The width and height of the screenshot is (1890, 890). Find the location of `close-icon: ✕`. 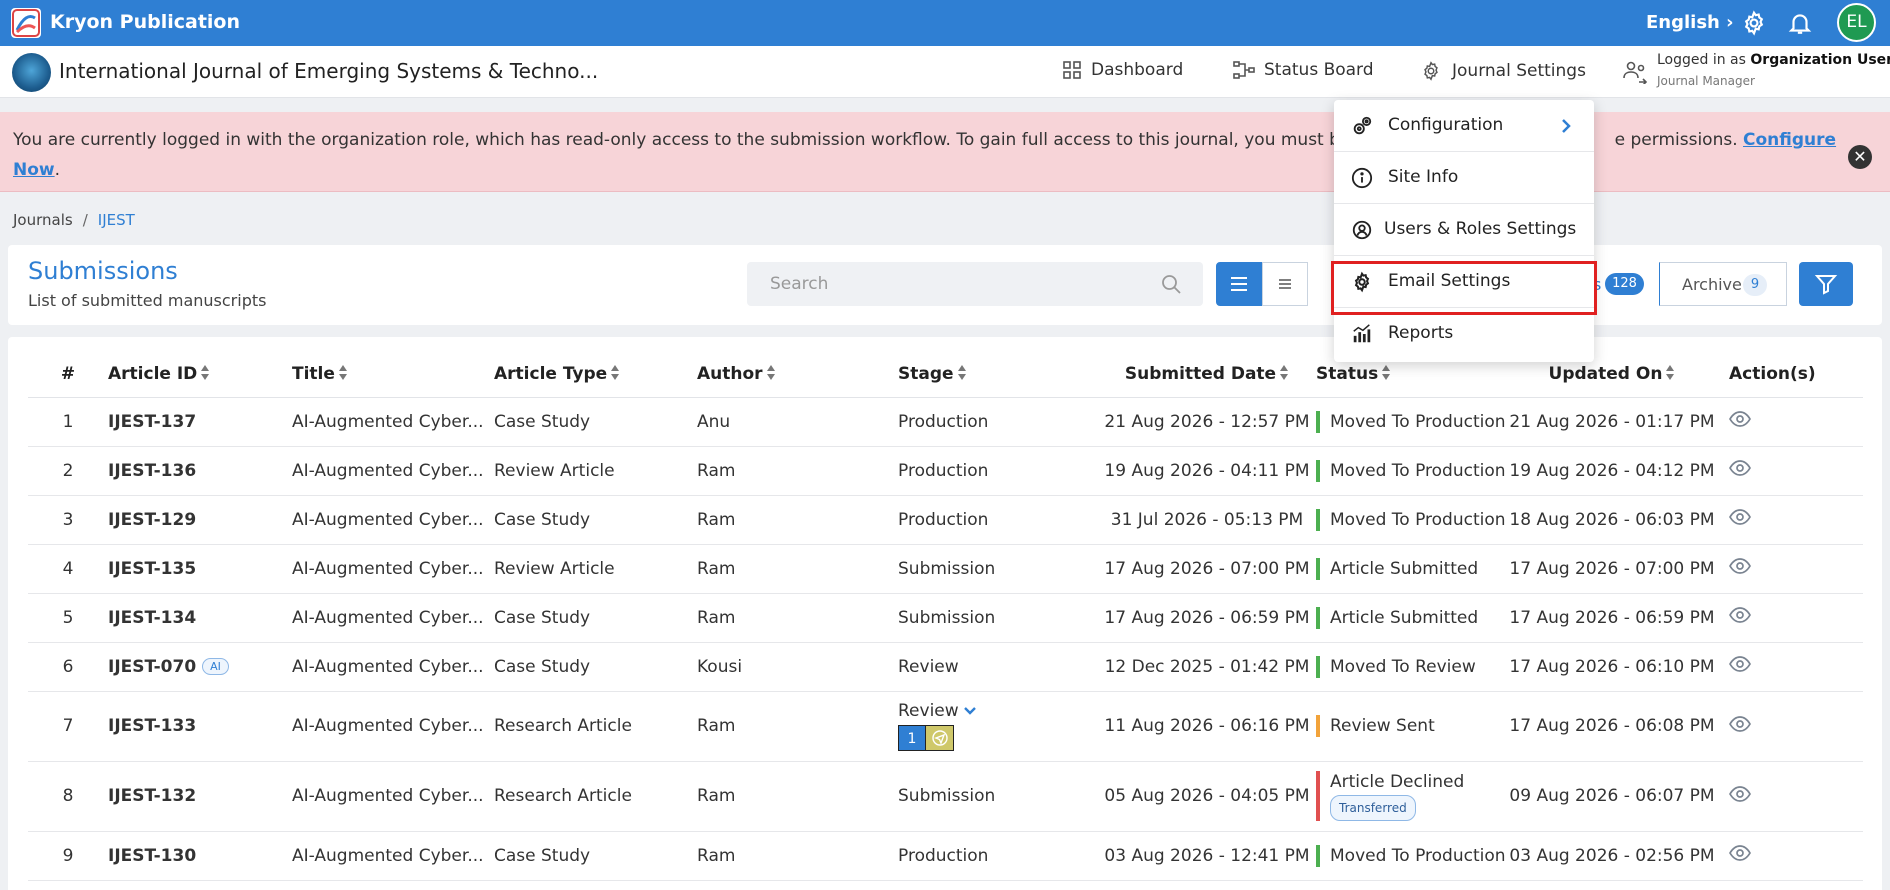

close-icon: ✕ is located at coordinates (1860, 157).